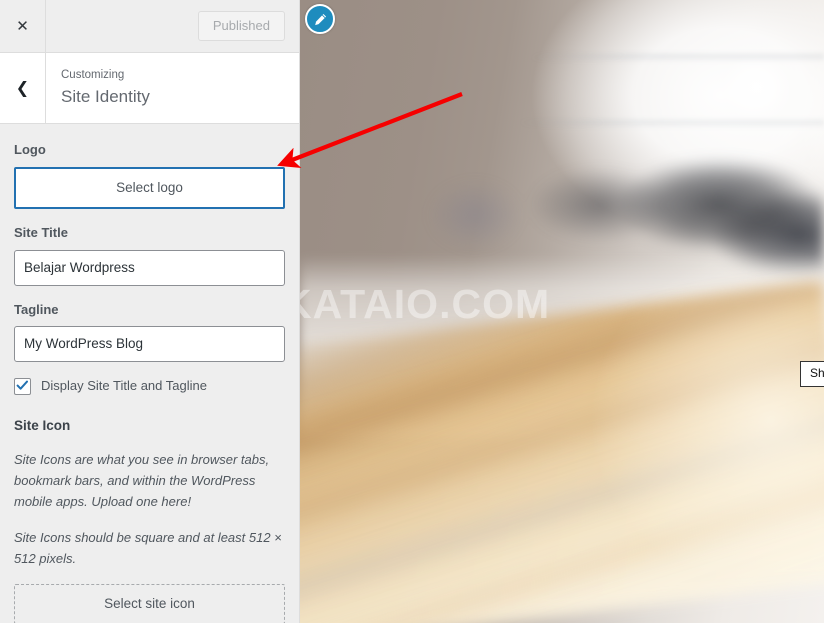 The image size is (824, 623). What do you see at coordinates (124, 385) in the screenshot?
I see `display-title-tagline-label: Display Site Title and Tagline` at bounding box center [124, 385].